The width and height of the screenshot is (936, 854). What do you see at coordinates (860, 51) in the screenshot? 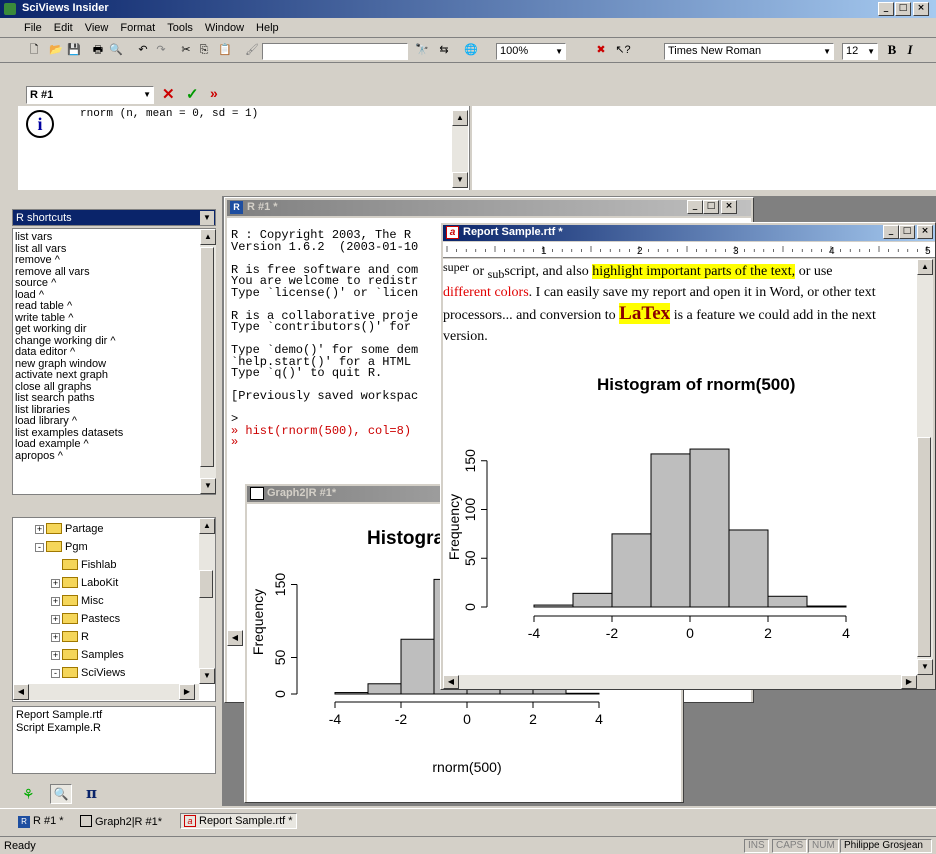
I see `size-select: 12 ▼` at bounding box center [860, 51].